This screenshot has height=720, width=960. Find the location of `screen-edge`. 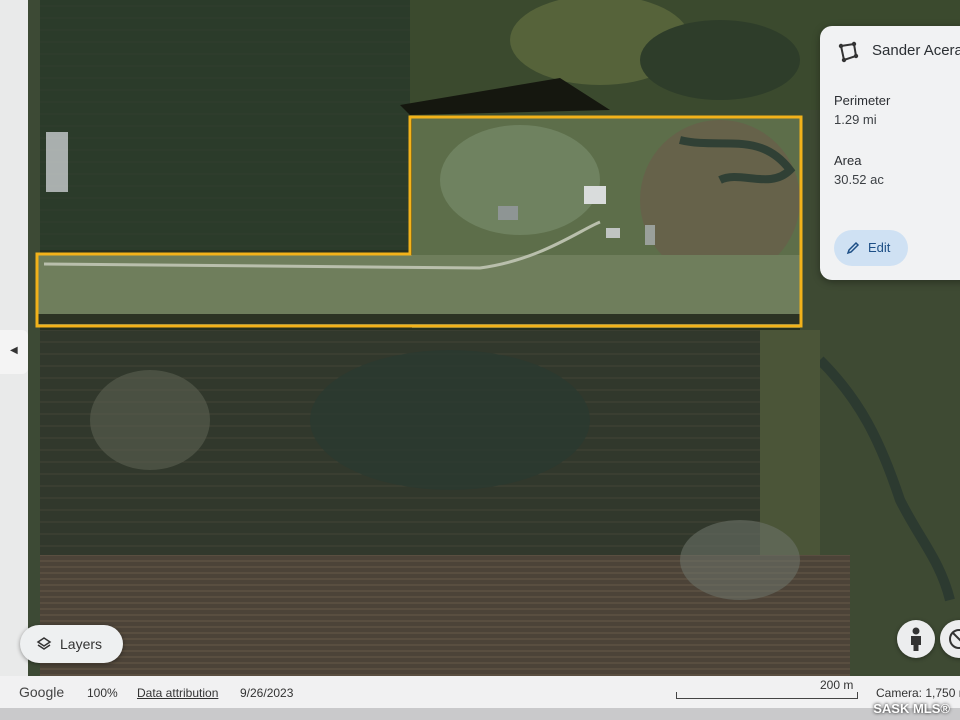

screen-edge is located at coordinates (480, 714).